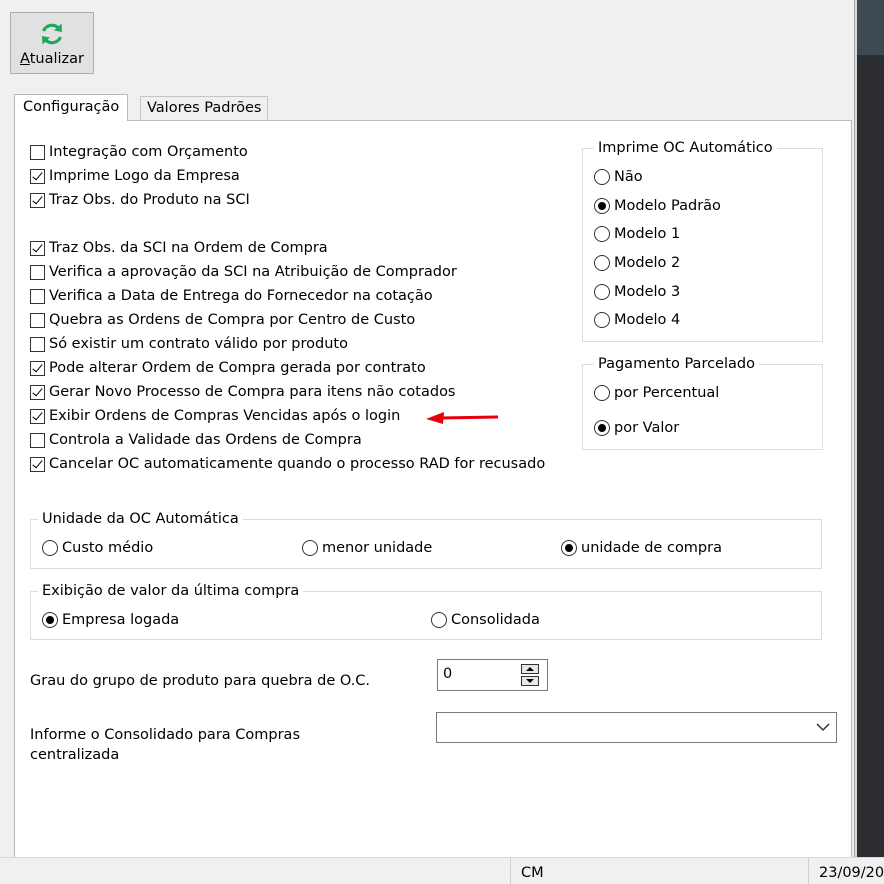  I want to click on radio-label: Modelo 4, so click(647, 320).